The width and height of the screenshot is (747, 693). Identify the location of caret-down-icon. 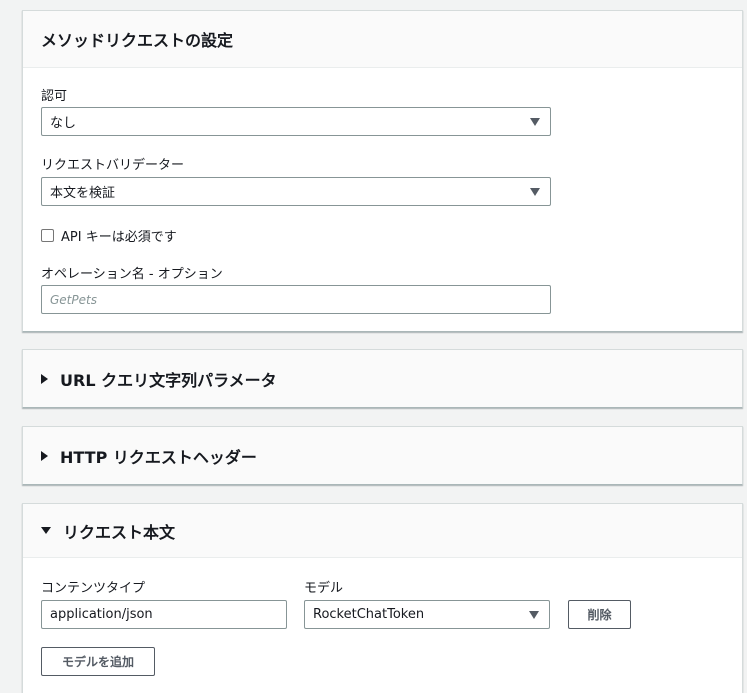
(46, 530).